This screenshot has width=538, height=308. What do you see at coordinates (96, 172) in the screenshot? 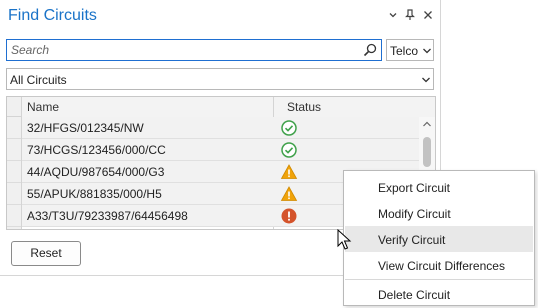
I see `circuit-name: 44/AQDU/987654/000/G3` at bounding box center [96, 172].